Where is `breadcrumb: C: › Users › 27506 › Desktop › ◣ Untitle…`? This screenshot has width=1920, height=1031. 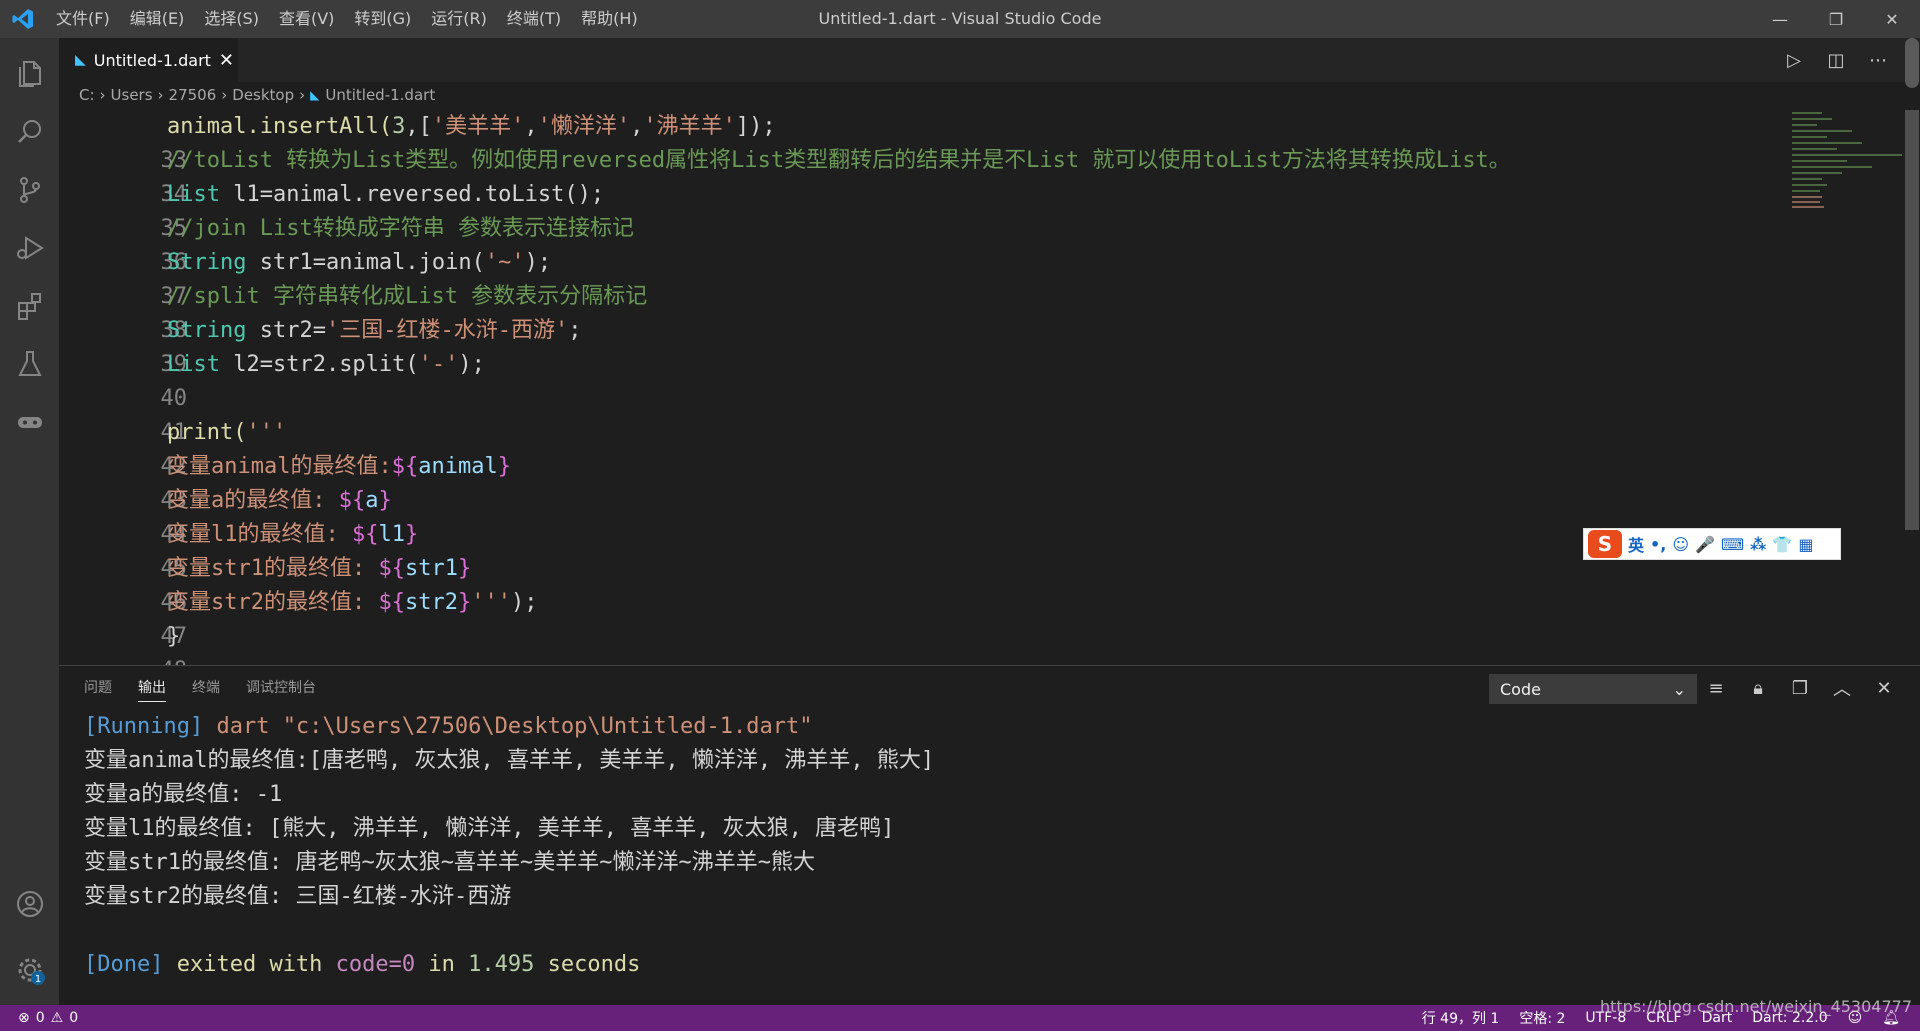
breadcrumb: C: › Users › 27506 › Desktop › ◣ Untitle… is located at coordinates (989, 95).